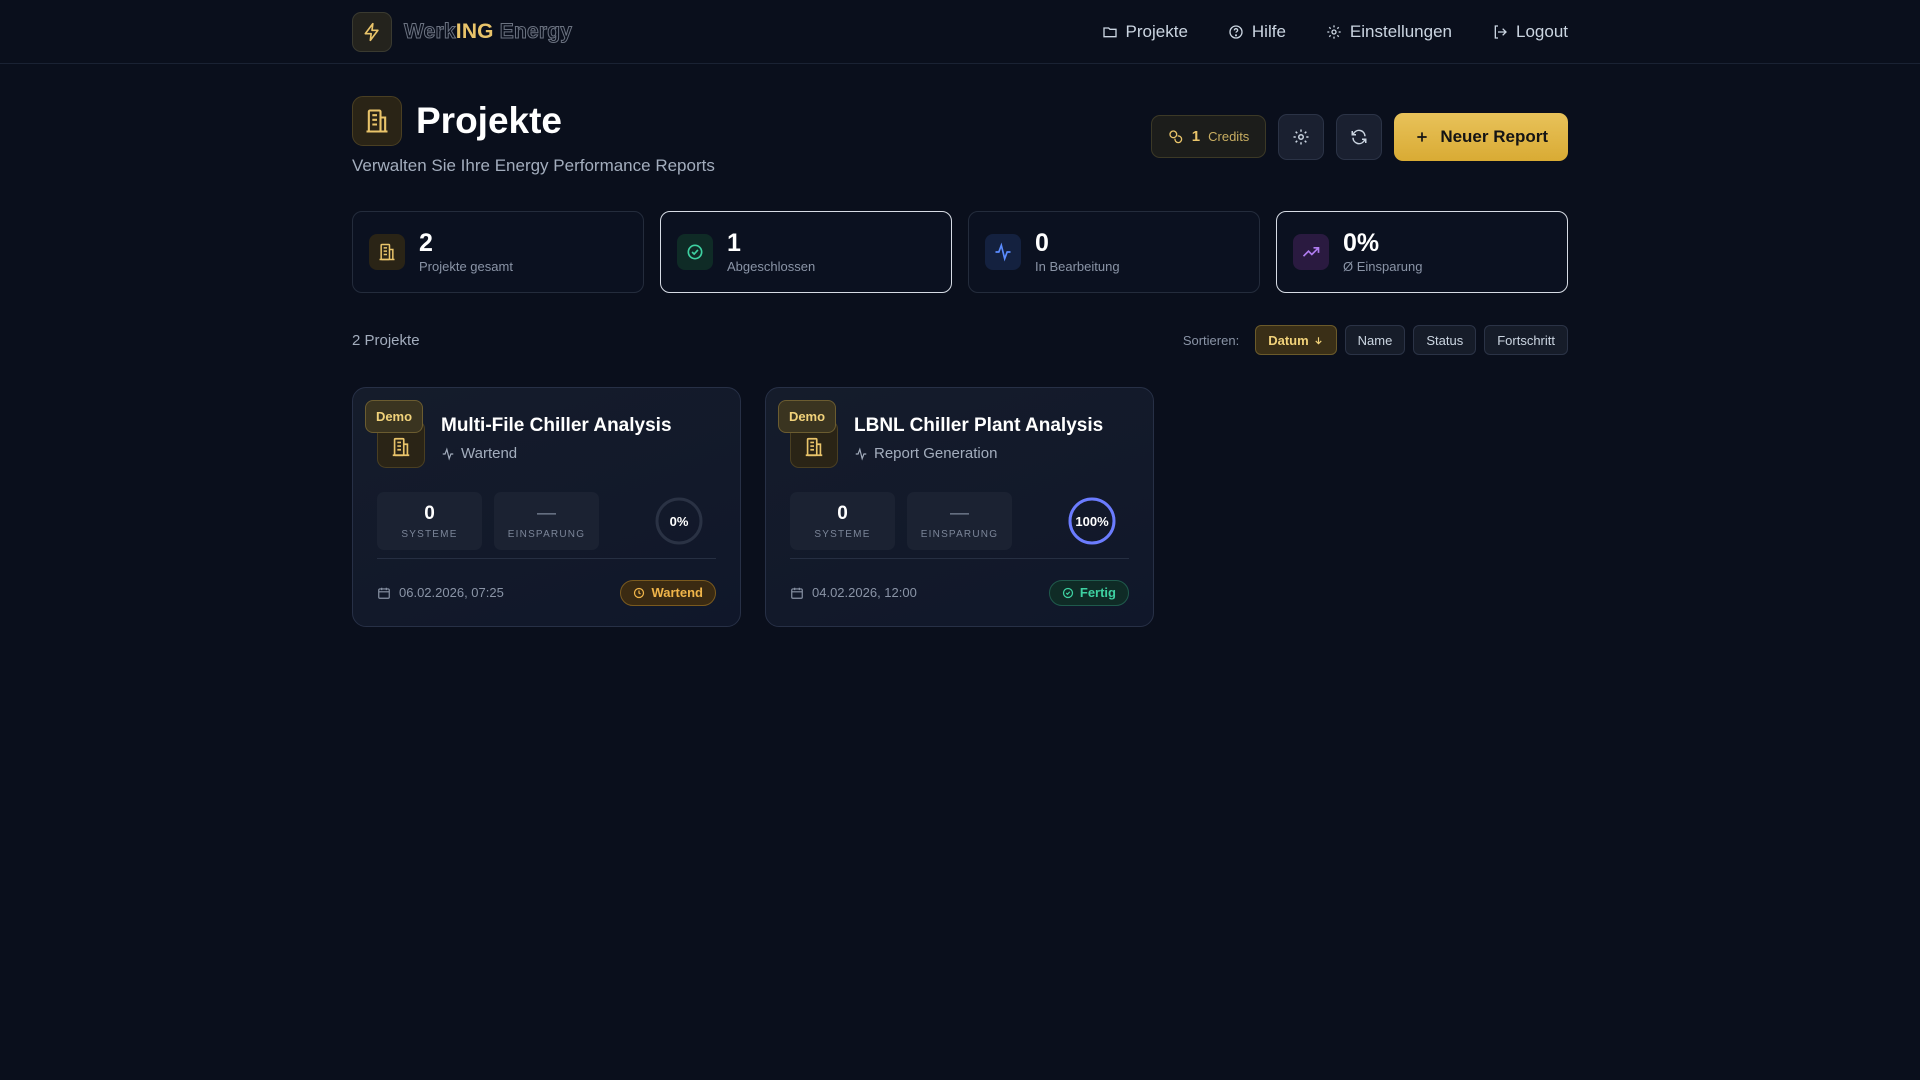  Describe the element at coordinates (1114, 252) in the screenshot. I see `stat-card-in-progress: 0 In Bearbeitung` at that location.